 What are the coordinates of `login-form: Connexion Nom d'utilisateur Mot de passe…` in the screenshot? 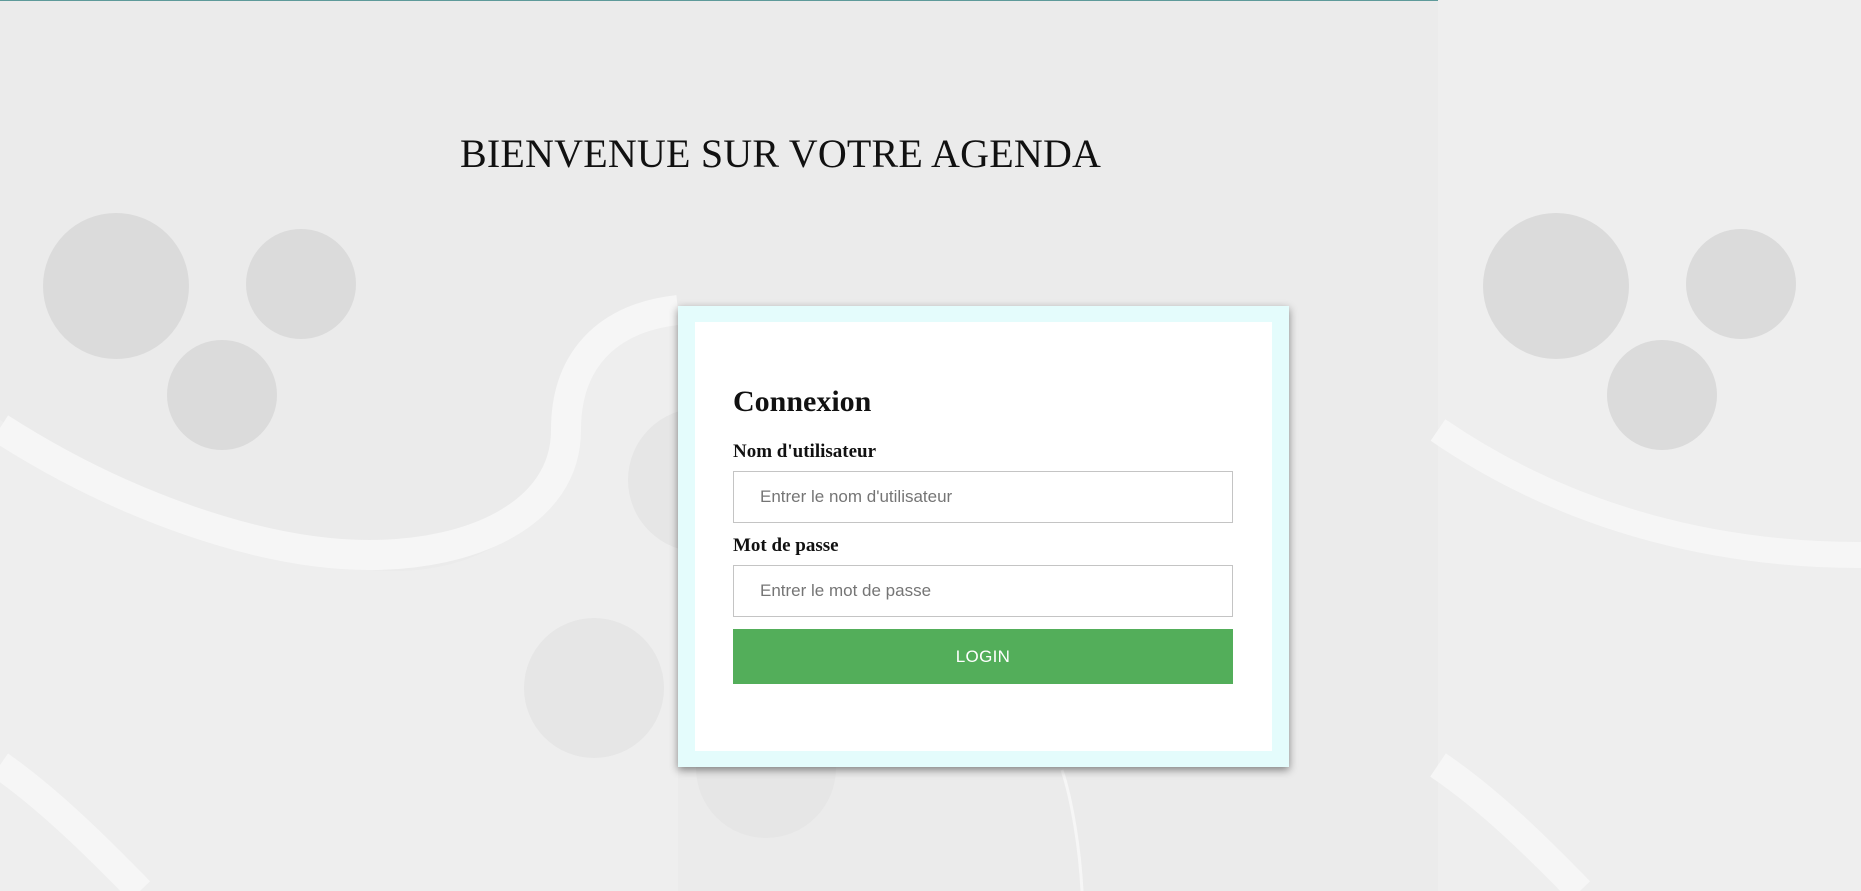 It's located at (983, 536).